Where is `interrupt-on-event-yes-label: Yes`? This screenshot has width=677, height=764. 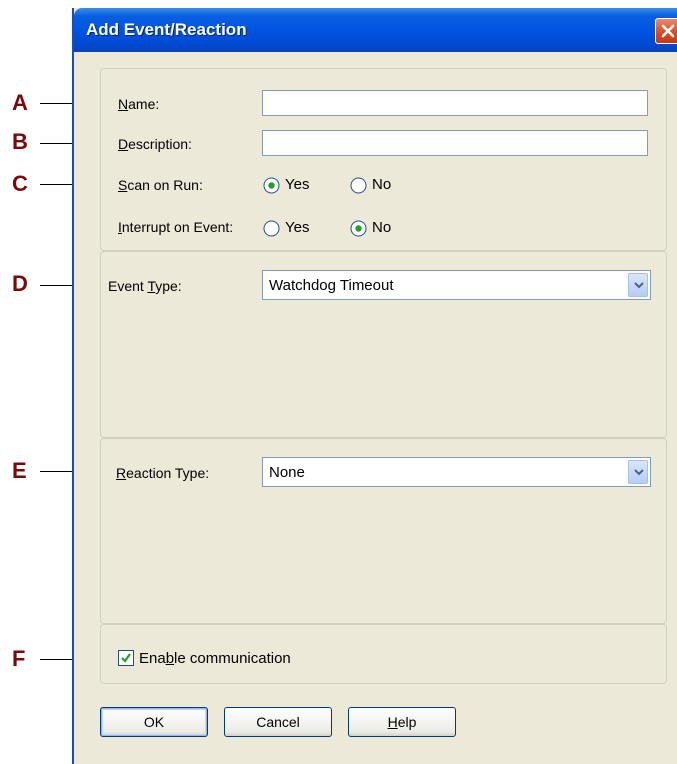
interrupt-on-event-yes-label: Yes is located at coordinates (297, 227).